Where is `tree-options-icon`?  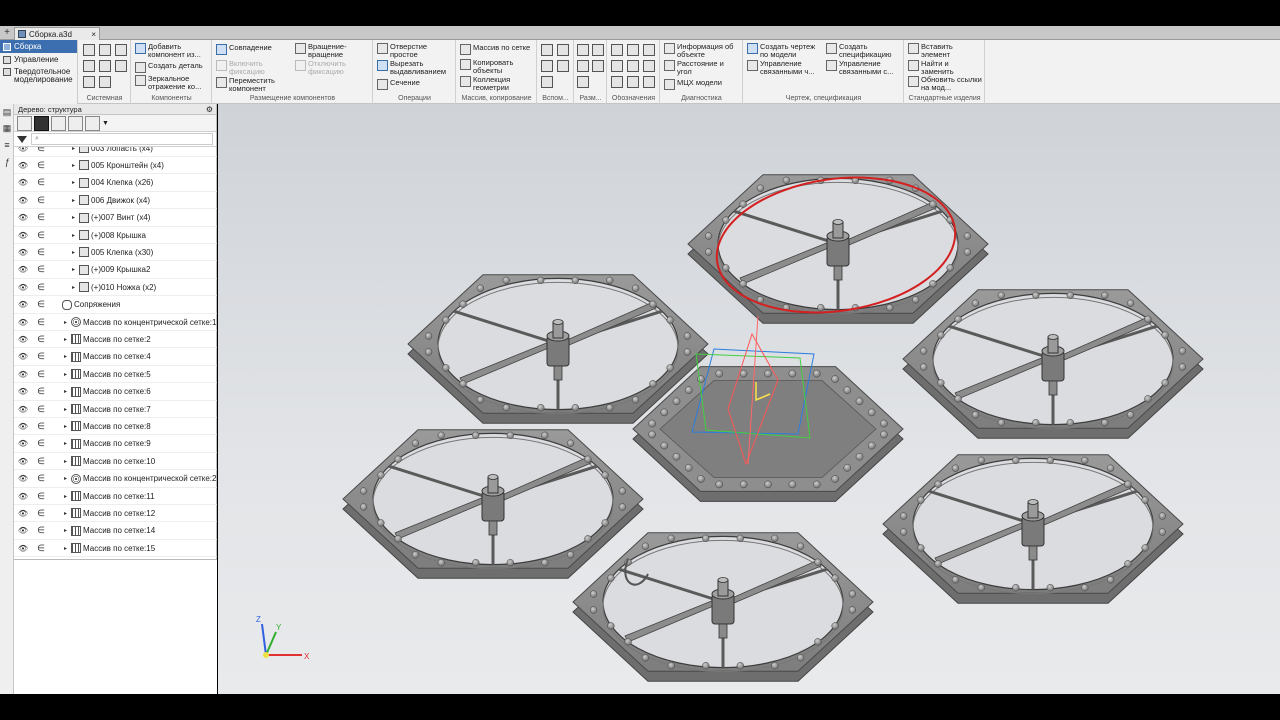 tree-options-icon is located at coordinates (92, 123).